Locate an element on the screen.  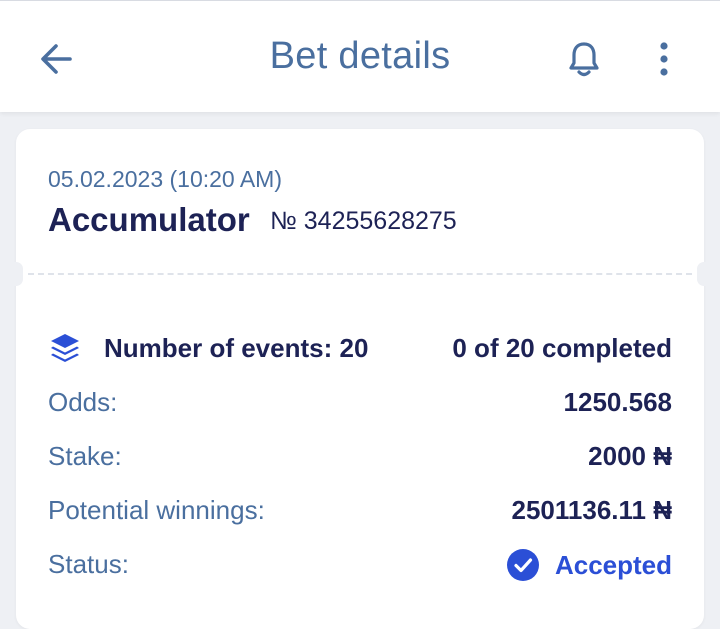
status-text: Accepted is located at coordinates (613, 564).